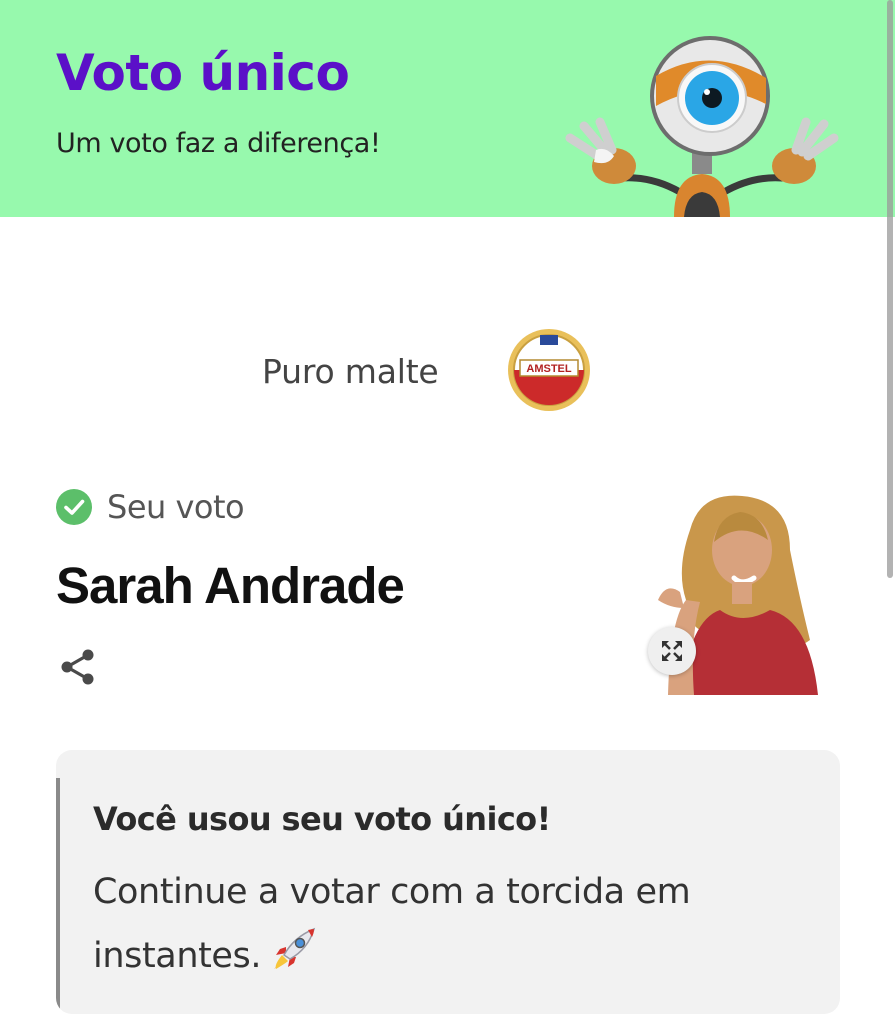  Describe the element at coordinates (230, 585) in the screenshot. I see `participant-name: Sarah Andrade` at that location.